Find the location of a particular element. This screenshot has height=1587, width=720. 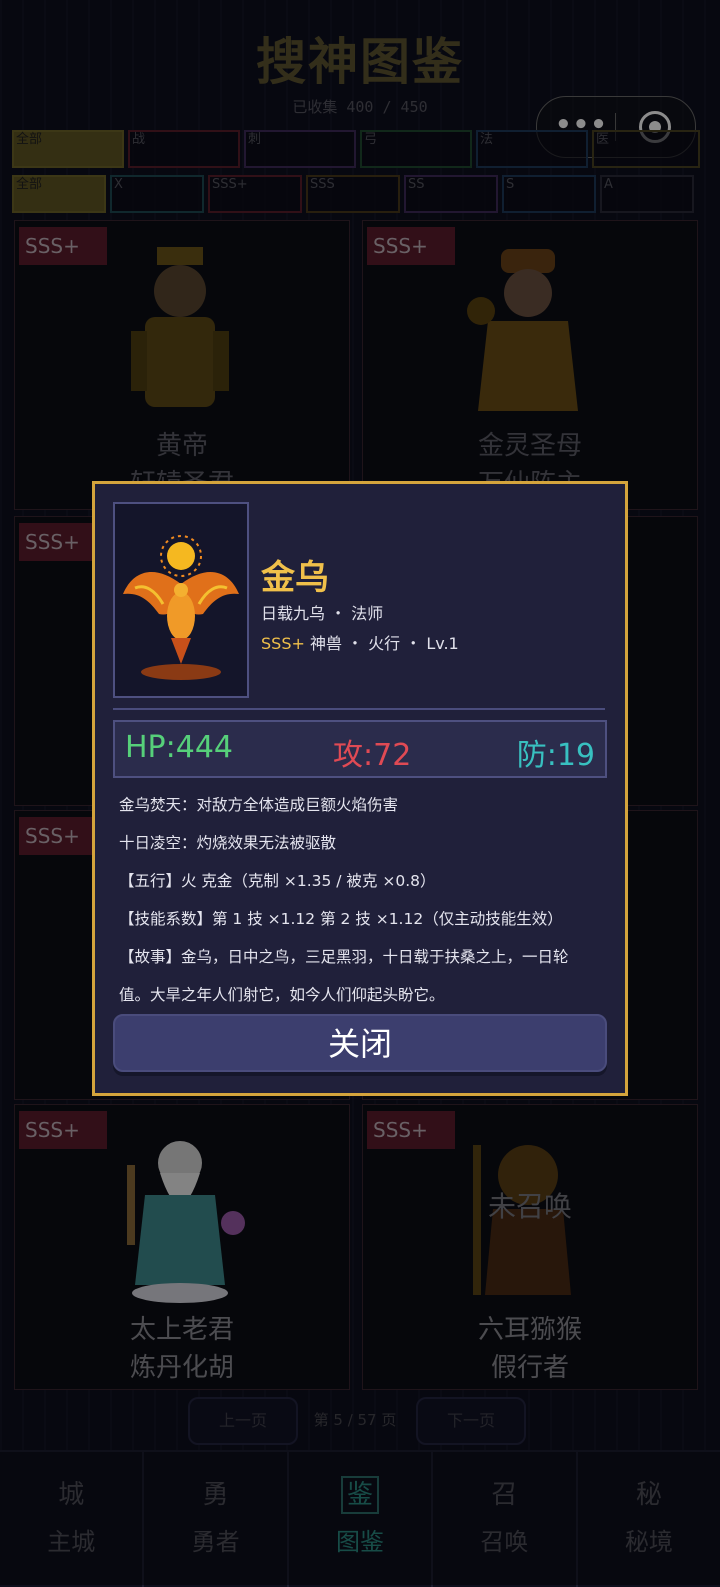

hp-stat: HP:444 is located at coordinates (179, 747).